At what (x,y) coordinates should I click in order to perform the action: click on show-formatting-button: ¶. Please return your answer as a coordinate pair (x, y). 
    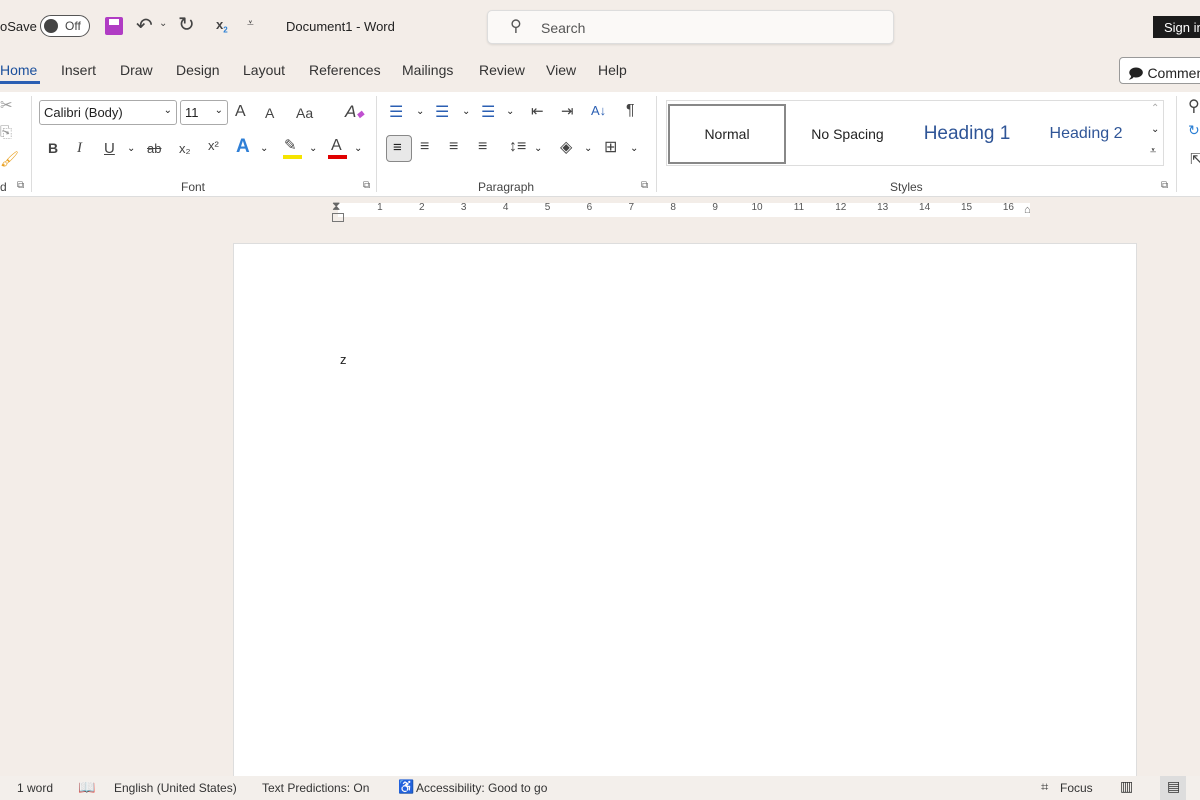
    Looking at the image, I should click on (630, 111).